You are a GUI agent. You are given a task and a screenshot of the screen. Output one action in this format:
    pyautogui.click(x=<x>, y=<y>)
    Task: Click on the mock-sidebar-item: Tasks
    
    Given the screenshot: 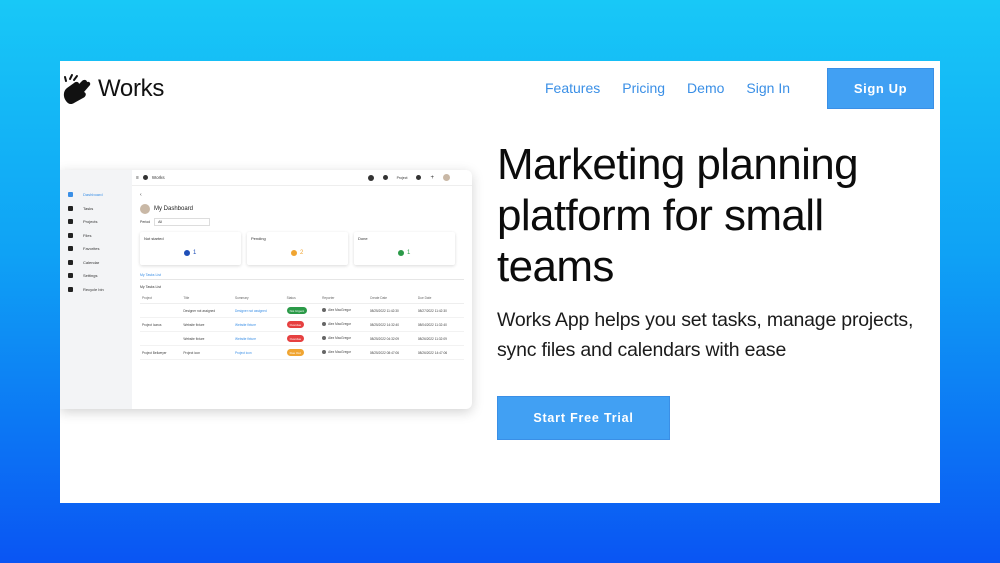 What is the action you would take?
    pyautogui.click(x=96, y=209)
    